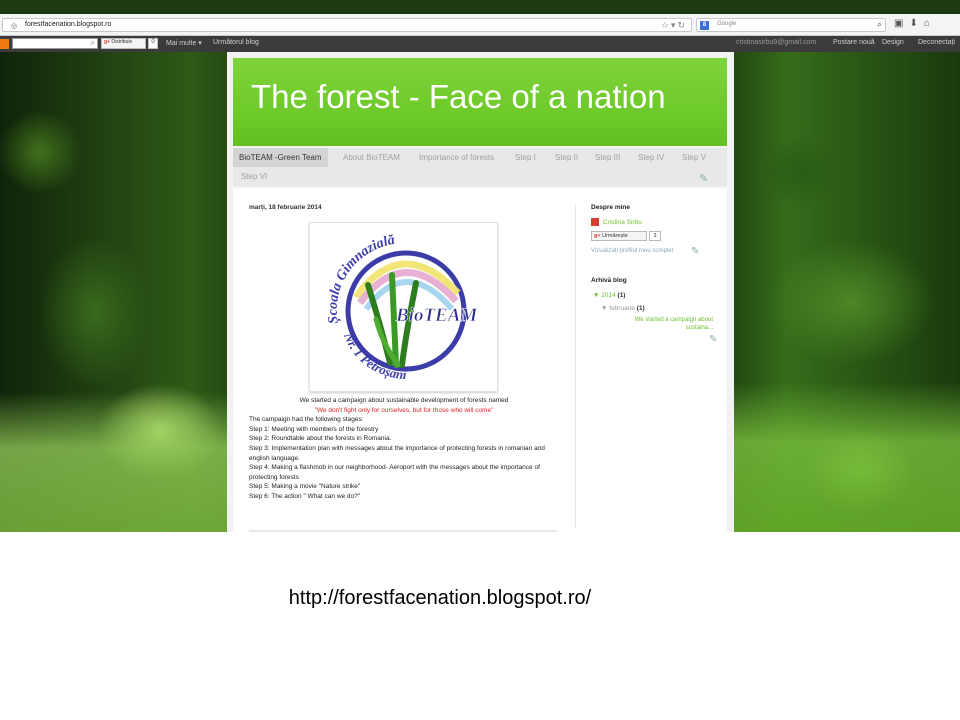  I want to click on logo-center-text: BioTEAM, so click(436, 315).